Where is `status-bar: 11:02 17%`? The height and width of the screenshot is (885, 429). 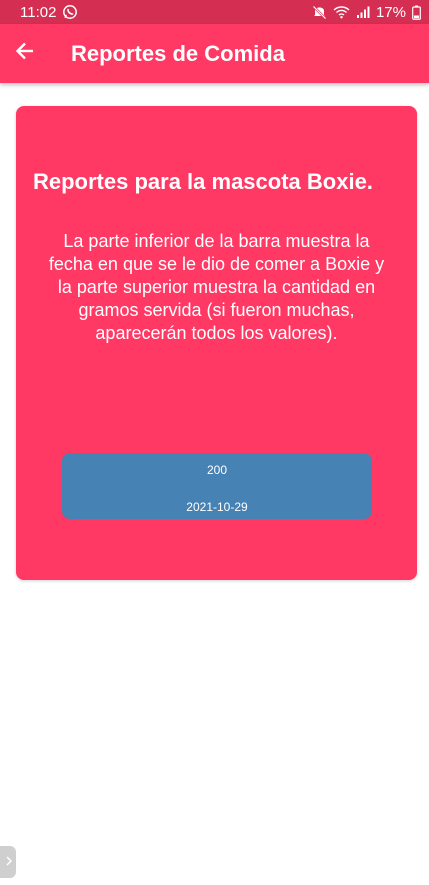 status-bar: 11:02 17% is located at coordinates (214, 12).